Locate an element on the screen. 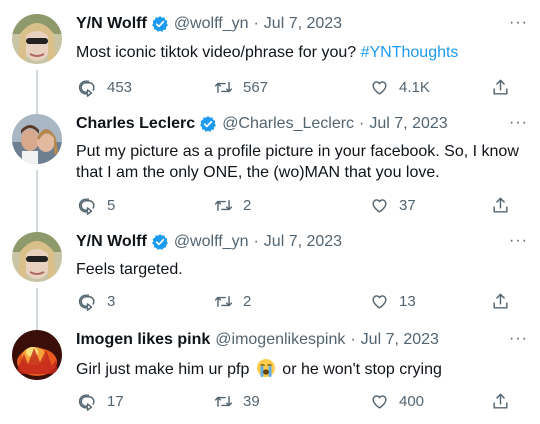 Image resolution: width=540 pixels, height=424 pixels. author-name: Imogen likes pink is located at coordinates (143, 340).